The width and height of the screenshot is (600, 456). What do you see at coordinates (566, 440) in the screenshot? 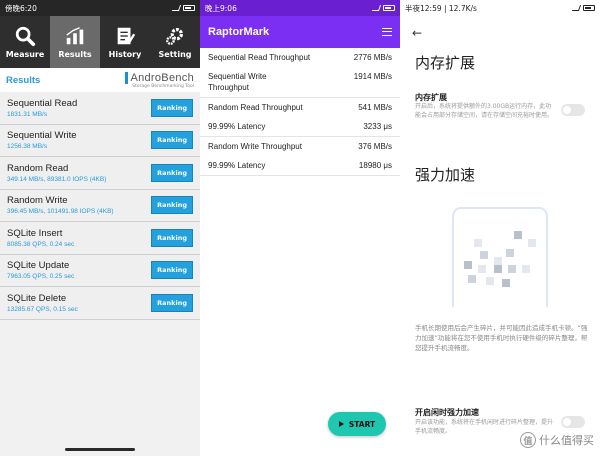
I see `watermark-text: 什么值得买` at bounding box center [566, 440].